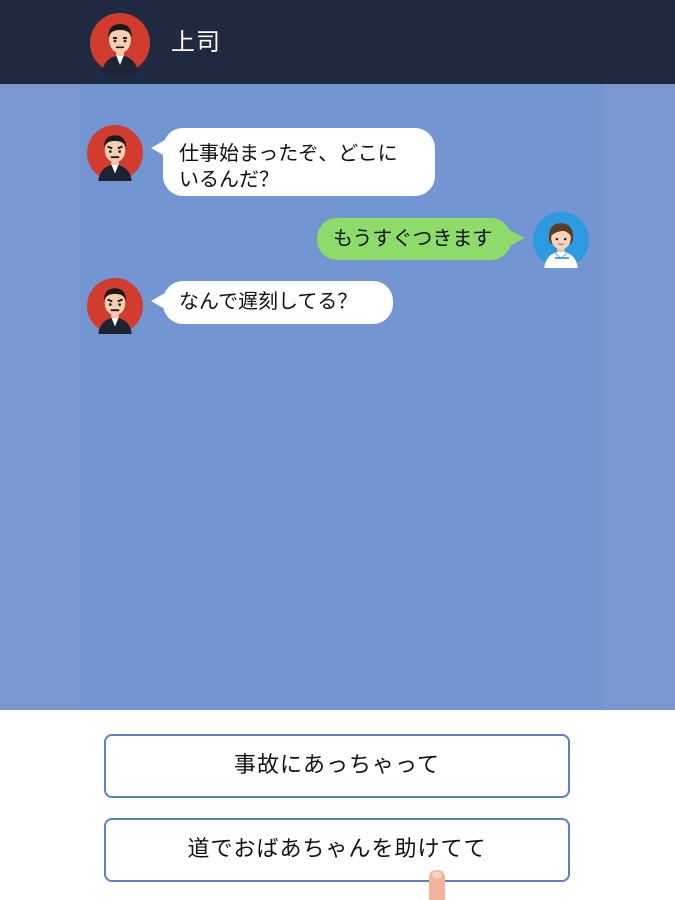  I want to click on chat-header: 上司, so click(337, 42).